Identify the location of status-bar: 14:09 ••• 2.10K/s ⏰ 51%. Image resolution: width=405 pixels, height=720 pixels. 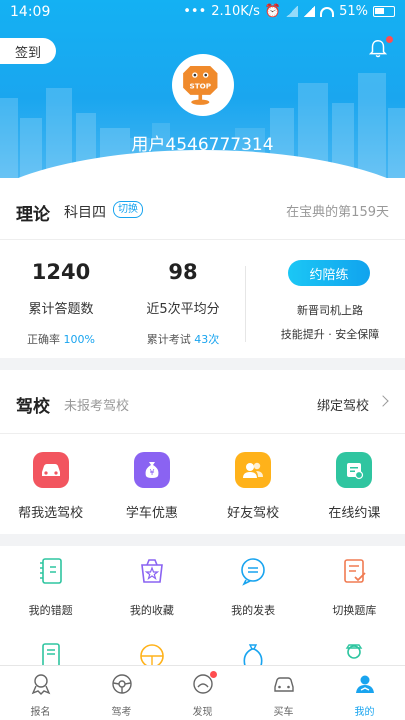
(202, 13).